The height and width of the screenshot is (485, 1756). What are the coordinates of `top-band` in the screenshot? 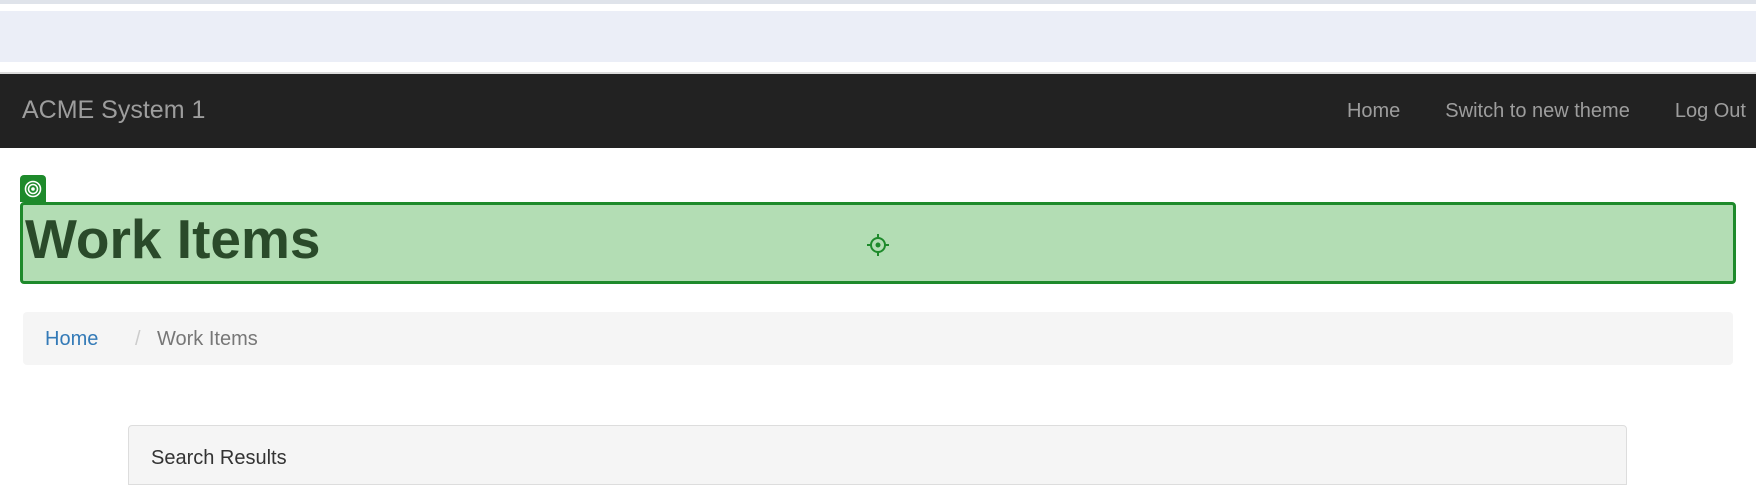 It's located at (878, 36).